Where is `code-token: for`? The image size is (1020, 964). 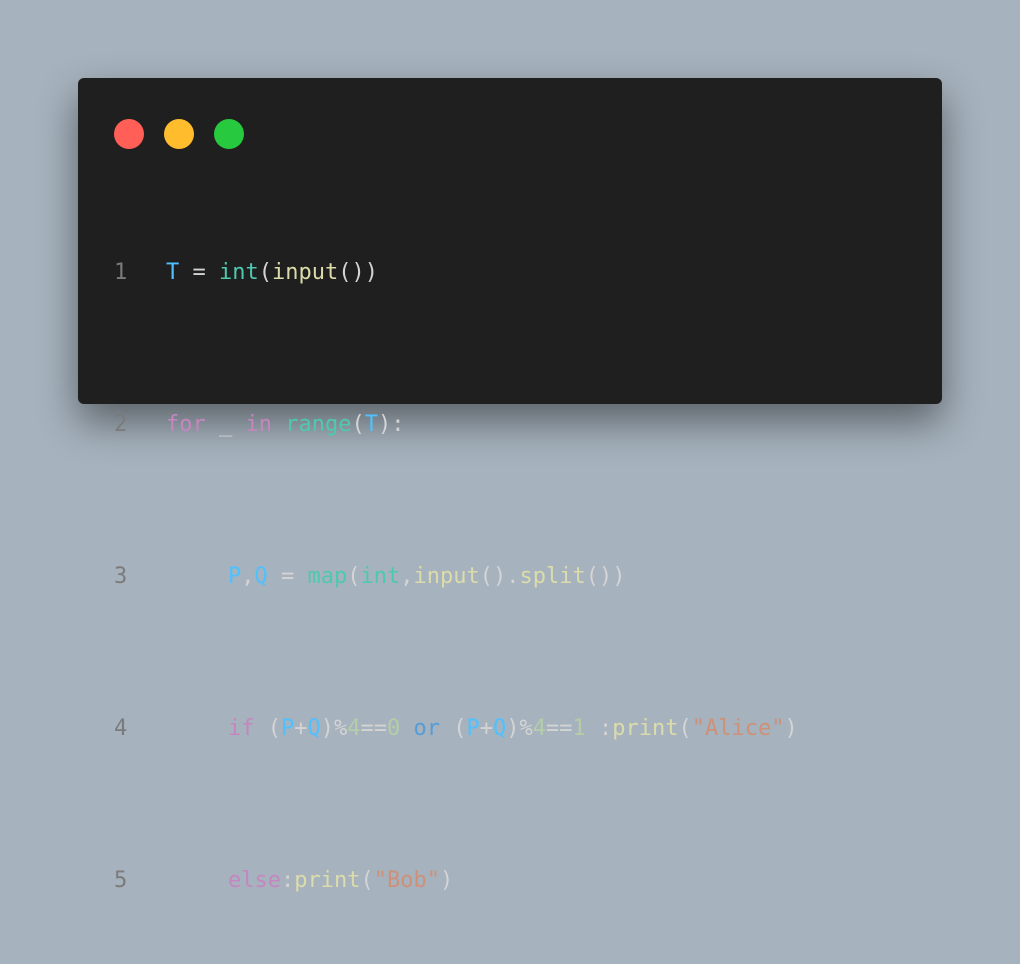
code-token: for is located at coordinates (186, 424).